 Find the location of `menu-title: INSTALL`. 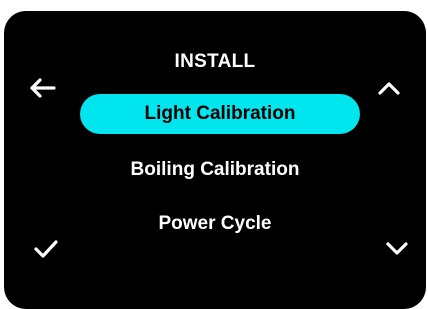

menu-title: INSTALL is located at coordinates (215, 61).